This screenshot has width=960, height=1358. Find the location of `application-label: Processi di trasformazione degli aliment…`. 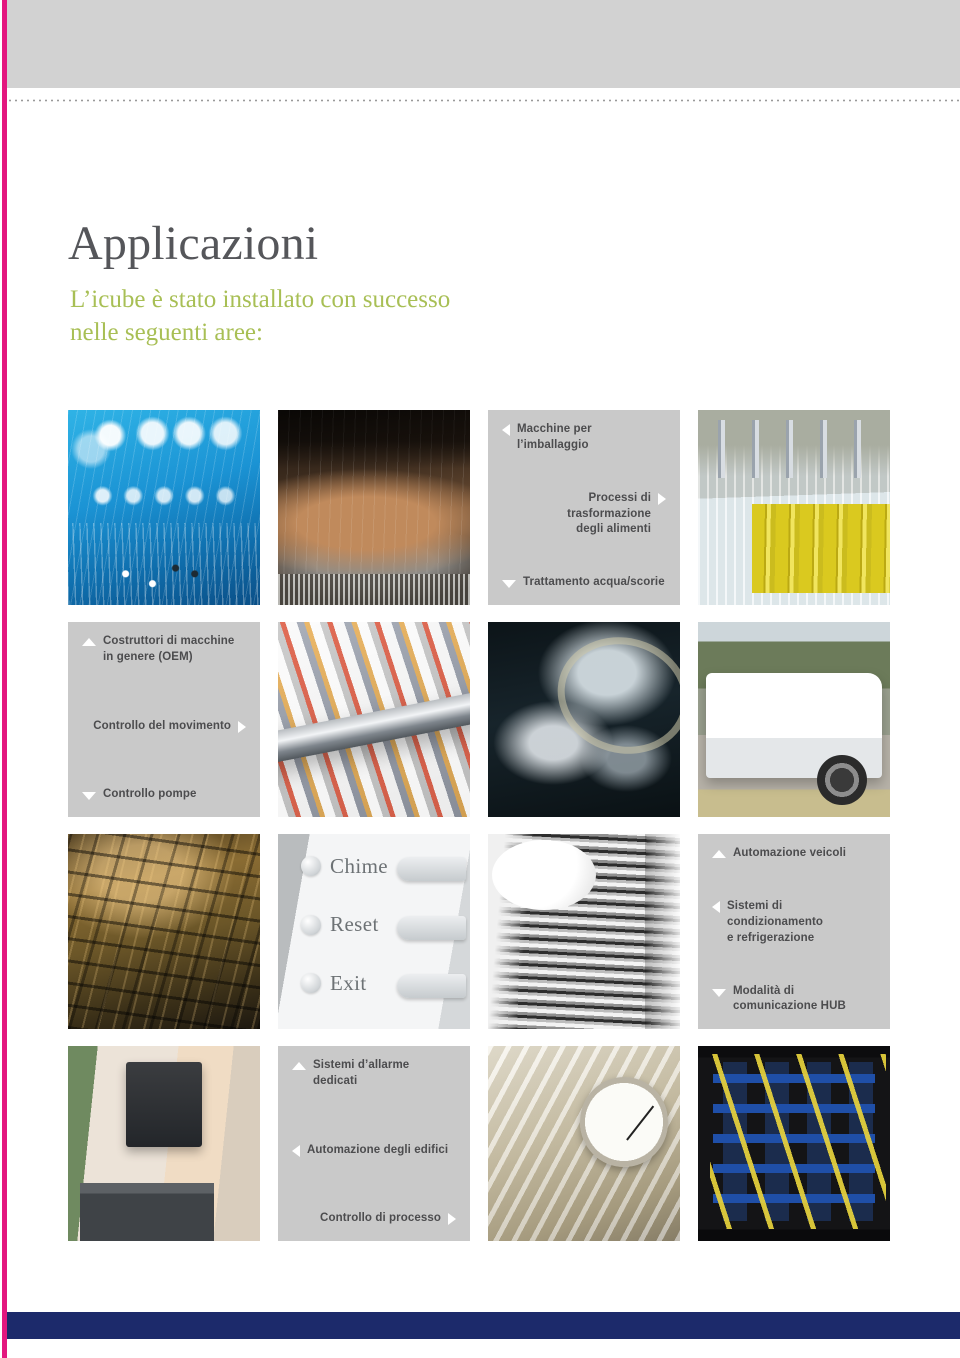

application-label: Processi di trasformazione degli aliment… is located at coordinates (584, 514).